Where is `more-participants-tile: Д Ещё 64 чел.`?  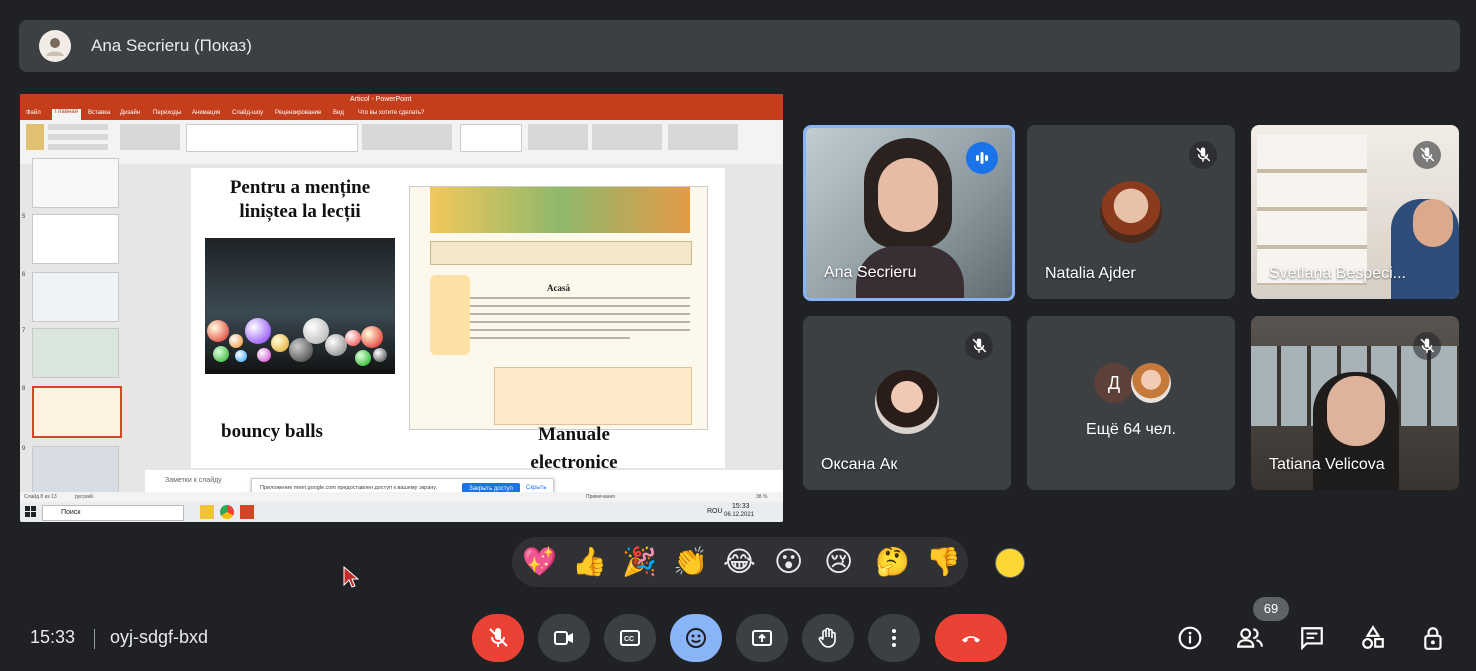
more-participants-tile: Д Ещё 64 чел. is located at coordinates (1131, 403).